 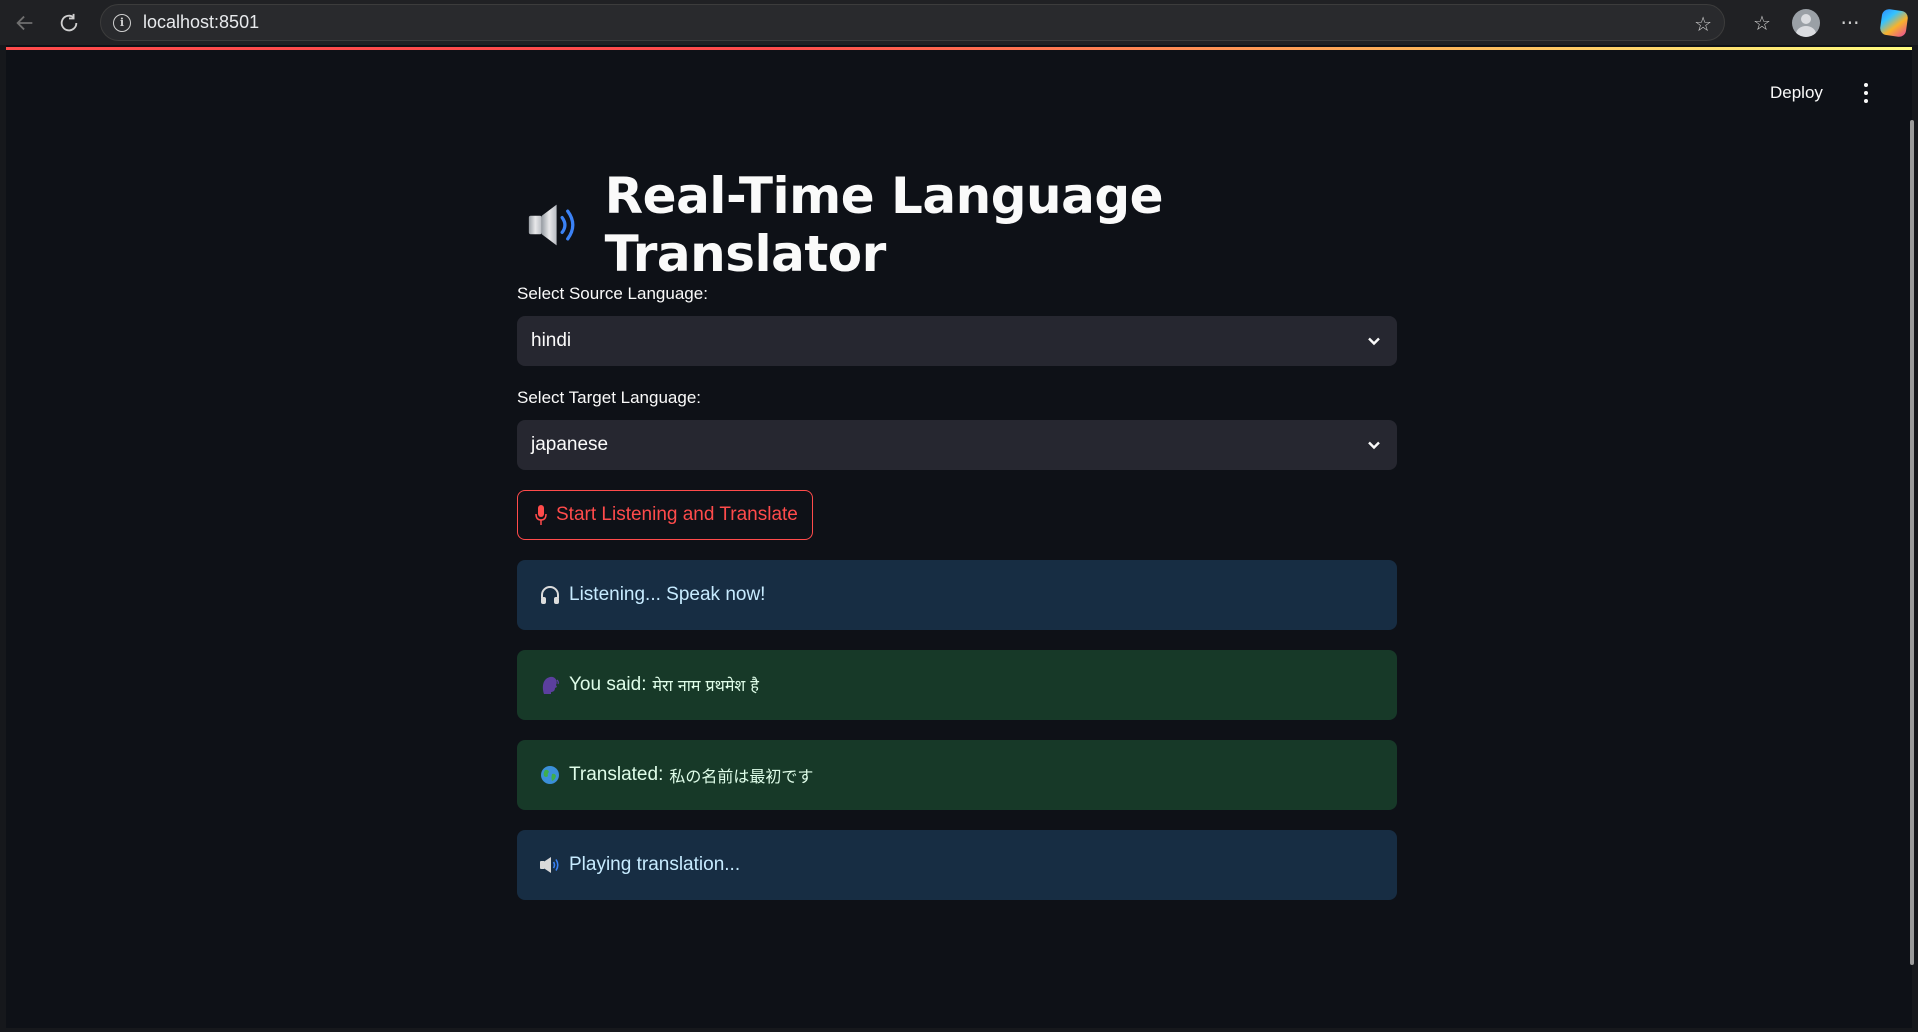 I want to click on site-info-icon: i, so click(x=122, y=22).